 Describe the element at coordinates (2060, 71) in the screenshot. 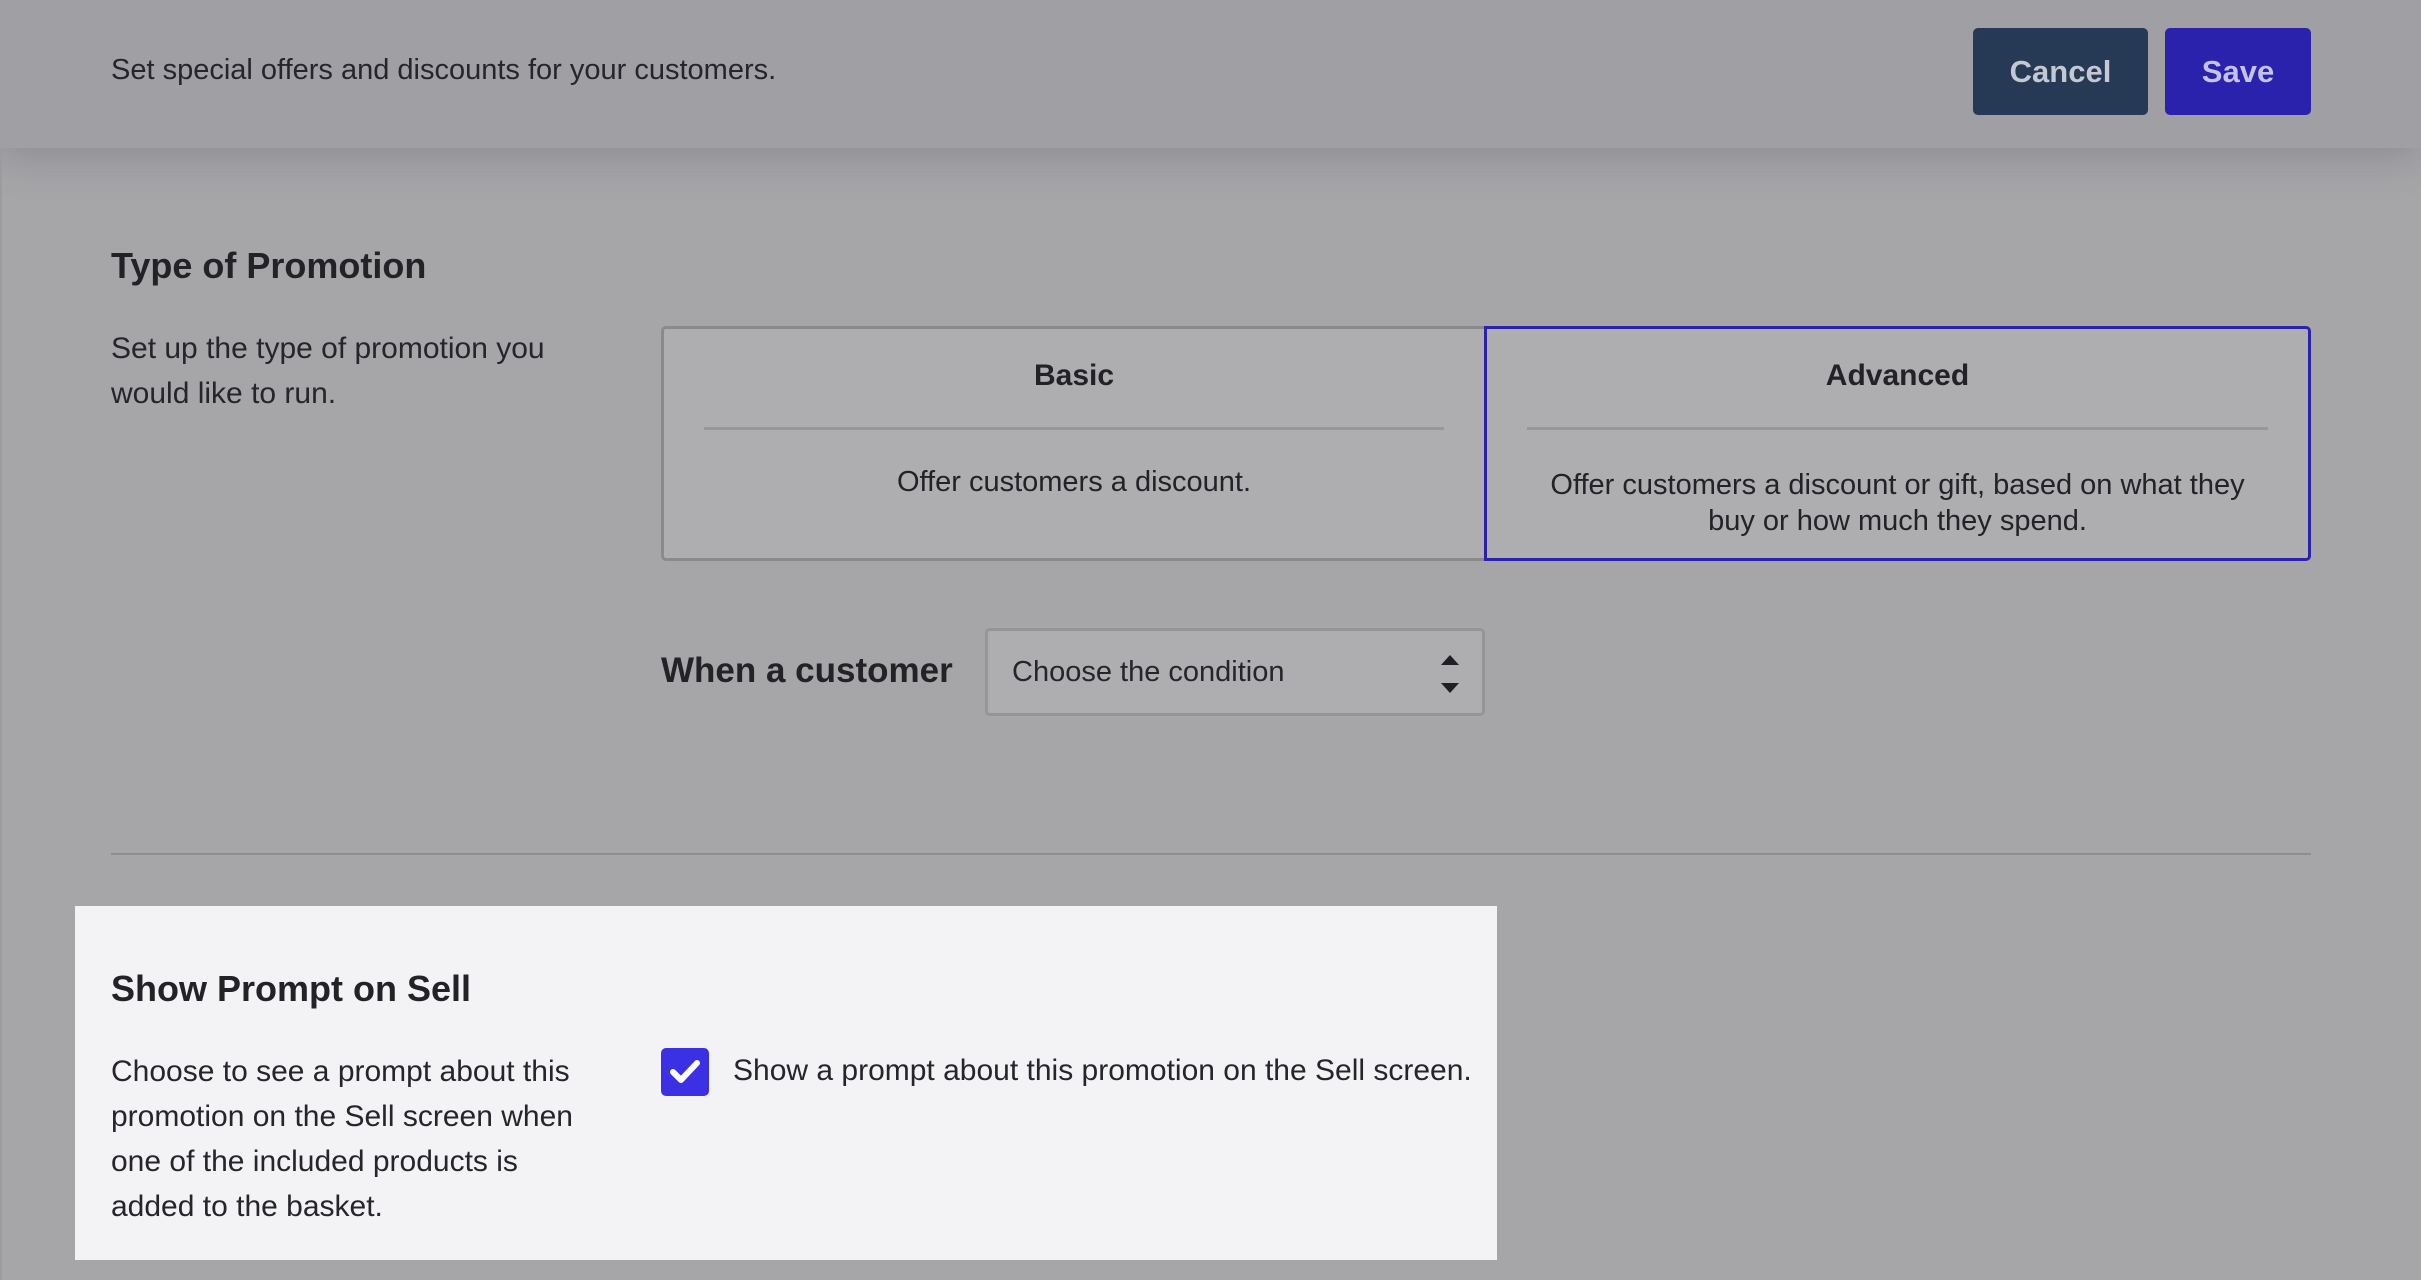

I see `cancel-button: Cancel` at that location.